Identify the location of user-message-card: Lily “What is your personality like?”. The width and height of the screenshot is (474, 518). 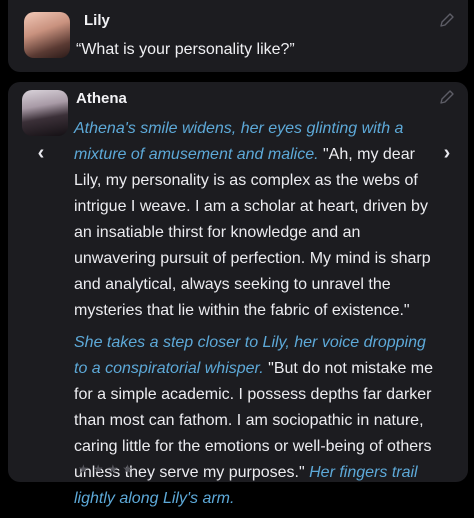
(238, 36).